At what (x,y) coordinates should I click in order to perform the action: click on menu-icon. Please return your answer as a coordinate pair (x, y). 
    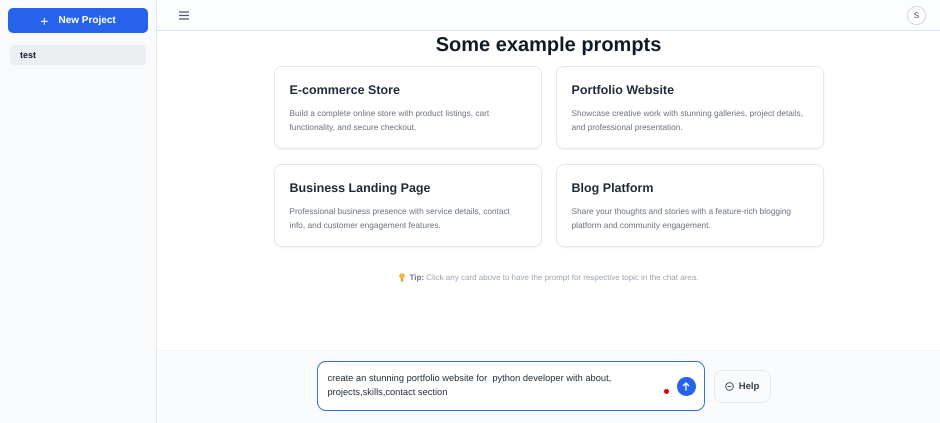
    Looking at the image, I should click on (184, 15).